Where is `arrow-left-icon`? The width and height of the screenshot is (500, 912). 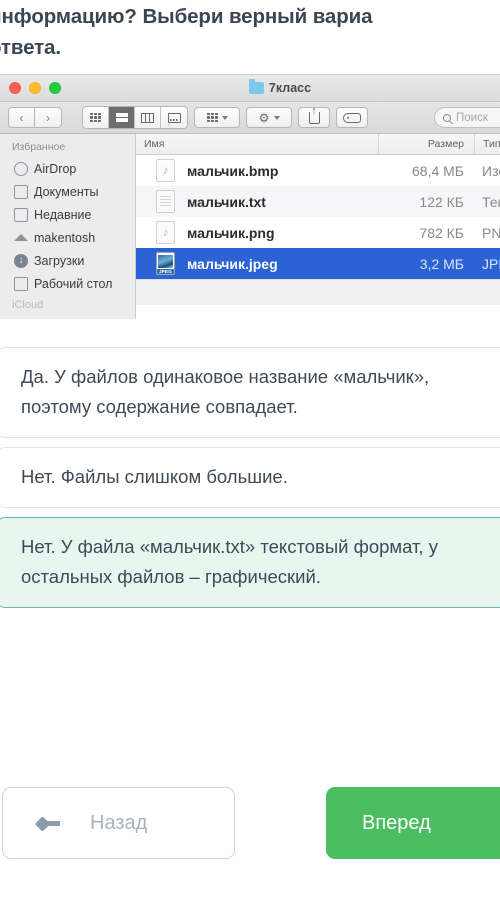 arrow-left-icon is located at coordinates (48, 823).